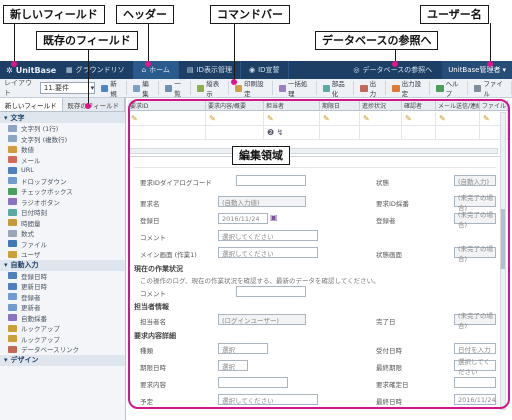 Image resolution: width=512 pixels, height=420 pixels. What do you see at coordinates (475, 180) in the screenshot?
I see `readonly-field: (自動入力)` at bounding box center [475, 180].